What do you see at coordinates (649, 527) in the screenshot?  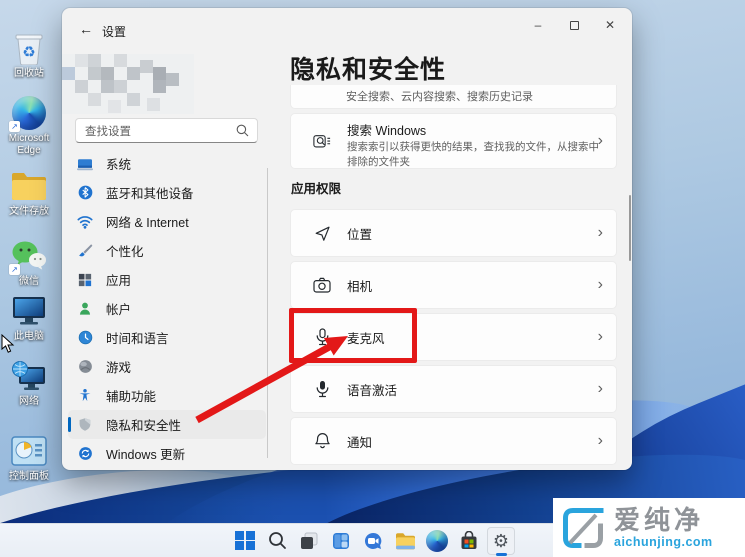 I see `watermark: 爱纯净 aichunjing.com` at bounding box center [649, 527].